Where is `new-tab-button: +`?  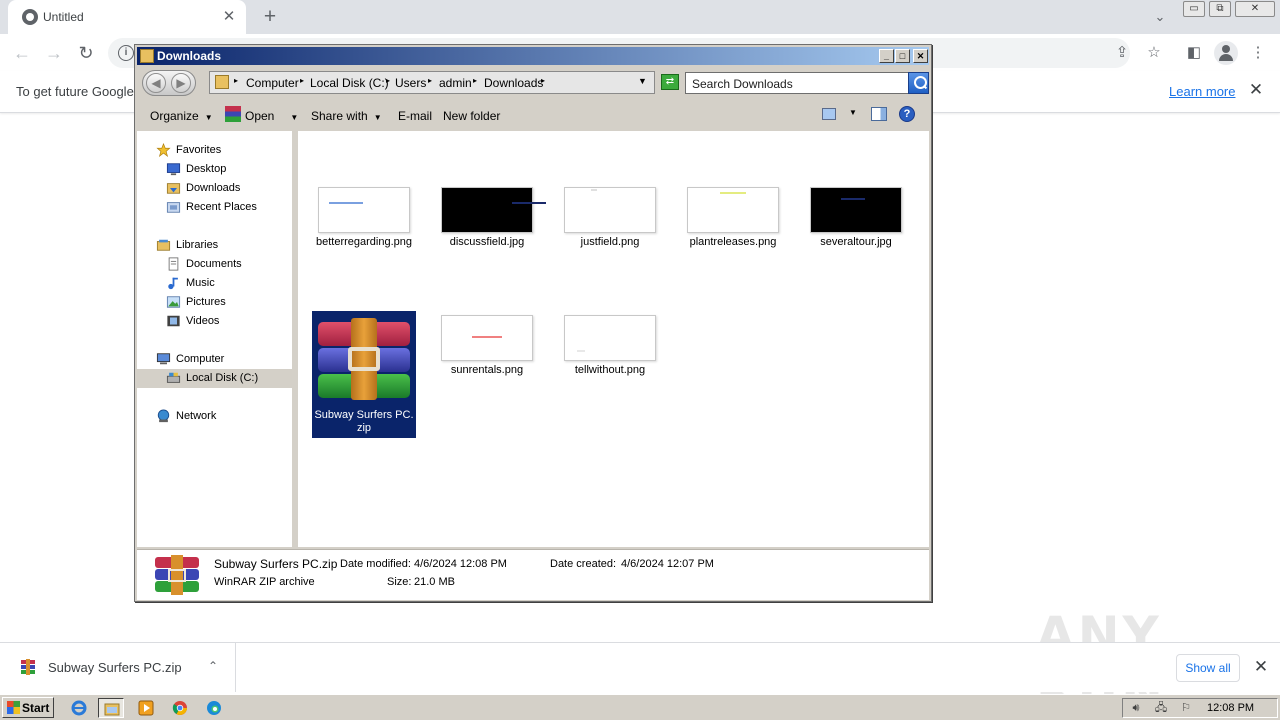
new-tab-button: + is located at coordinates (270, 17).